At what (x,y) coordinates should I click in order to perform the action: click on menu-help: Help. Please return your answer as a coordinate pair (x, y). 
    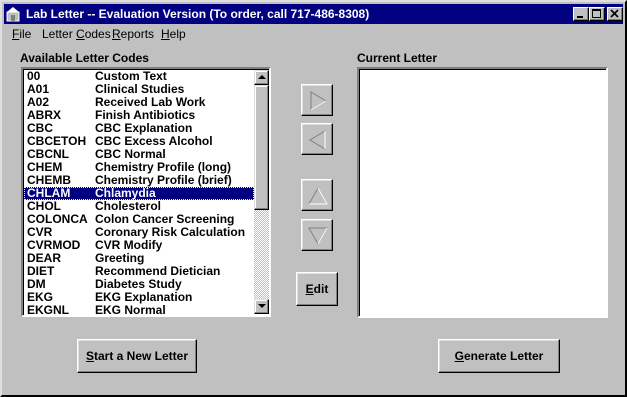
    Looking at the image, I should click on (173, 34).